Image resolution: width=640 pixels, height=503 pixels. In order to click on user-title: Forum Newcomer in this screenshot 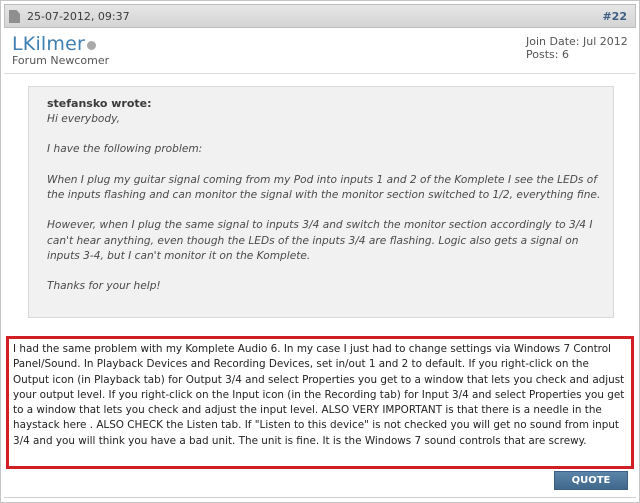, I will do `click(61, 60)`.